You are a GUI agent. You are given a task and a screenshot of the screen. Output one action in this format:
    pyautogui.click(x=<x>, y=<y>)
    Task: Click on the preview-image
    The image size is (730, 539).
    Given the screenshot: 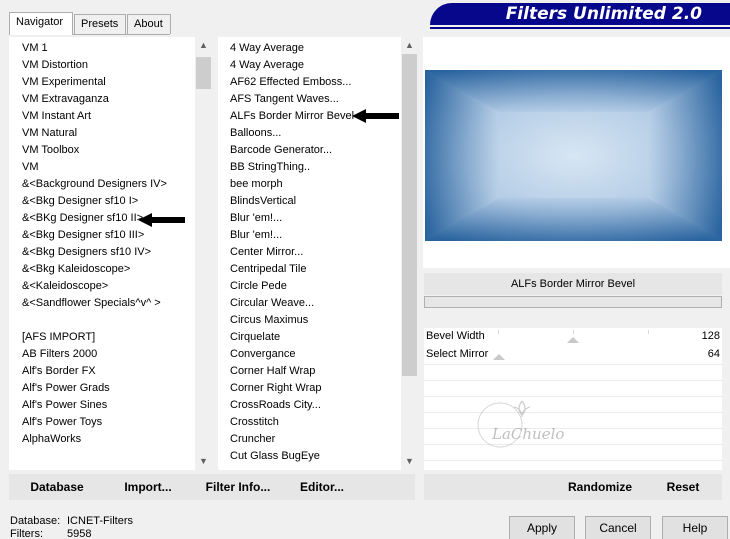 What is the action you would take?
    pyautogui.click(x=573, y=155)
    